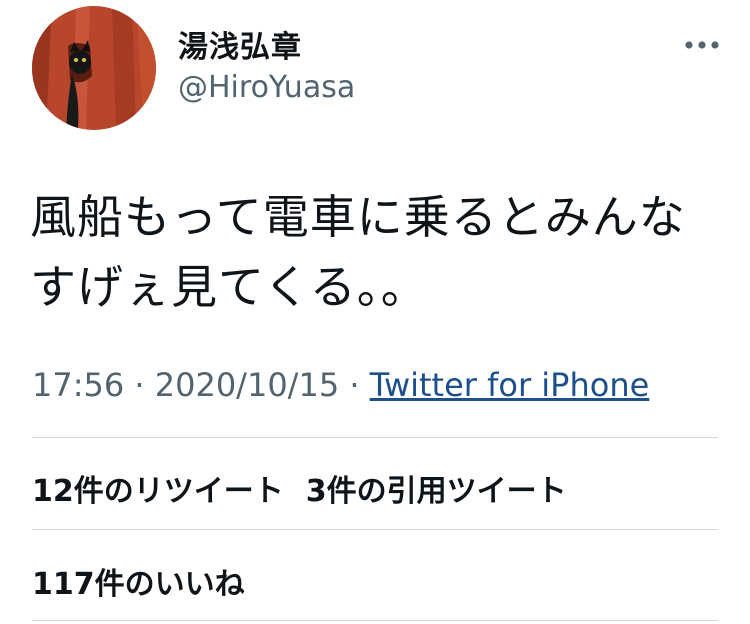 This screenshot has height=624, width=750. I want to click on black-cat-avatar-icon, so click(94, 68).